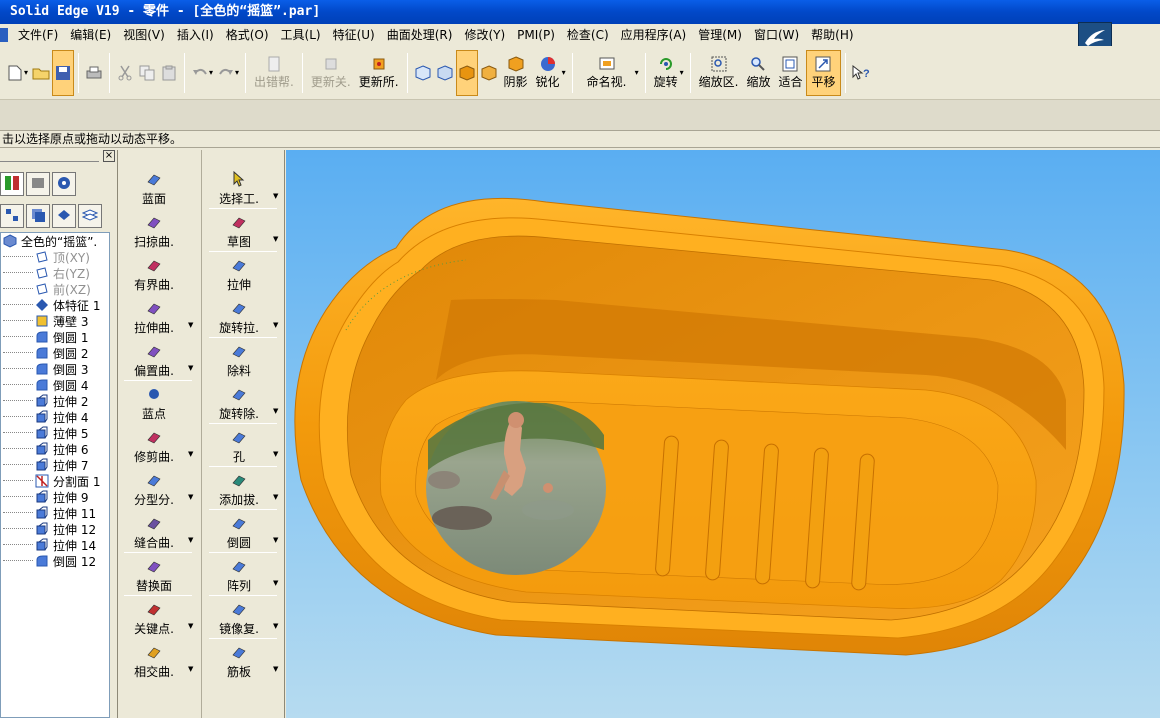 Image resolution: width=1160 pixels, height=718 pixels. I want to click on tree-item: 拉伸 6, so click(55, 449).